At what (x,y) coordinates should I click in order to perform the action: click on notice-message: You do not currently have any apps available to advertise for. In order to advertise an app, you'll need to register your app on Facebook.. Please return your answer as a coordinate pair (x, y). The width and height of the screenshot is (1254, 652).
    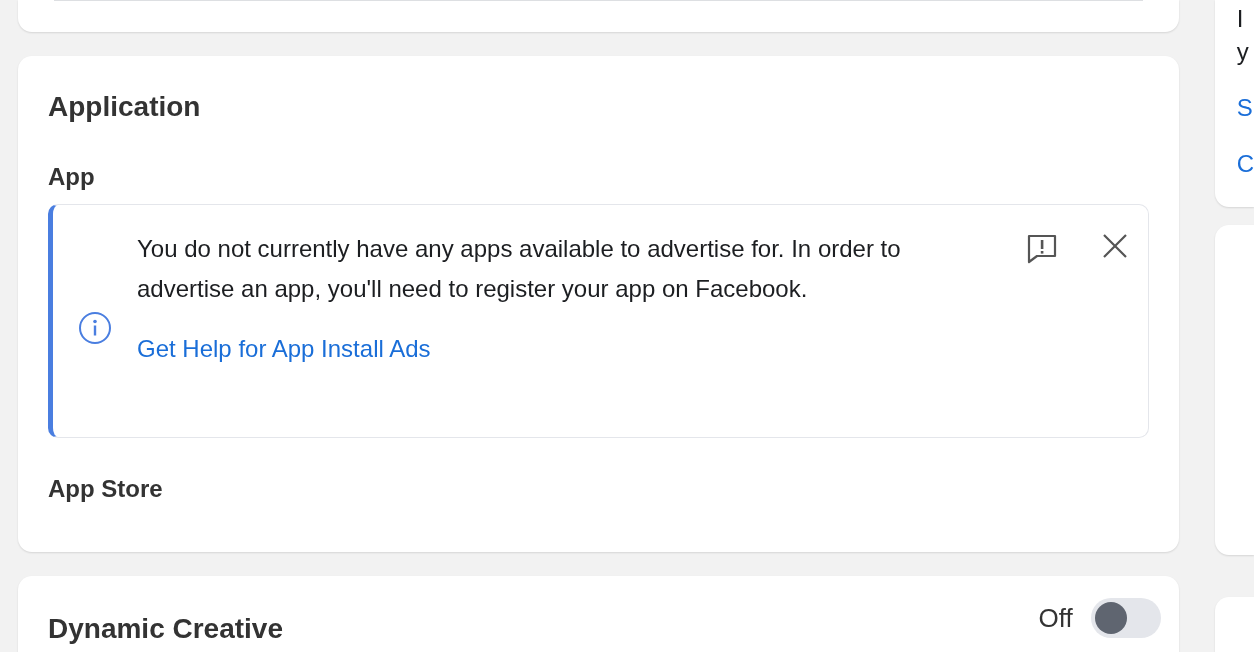
    Looking at the image, I should click on (519, 269).